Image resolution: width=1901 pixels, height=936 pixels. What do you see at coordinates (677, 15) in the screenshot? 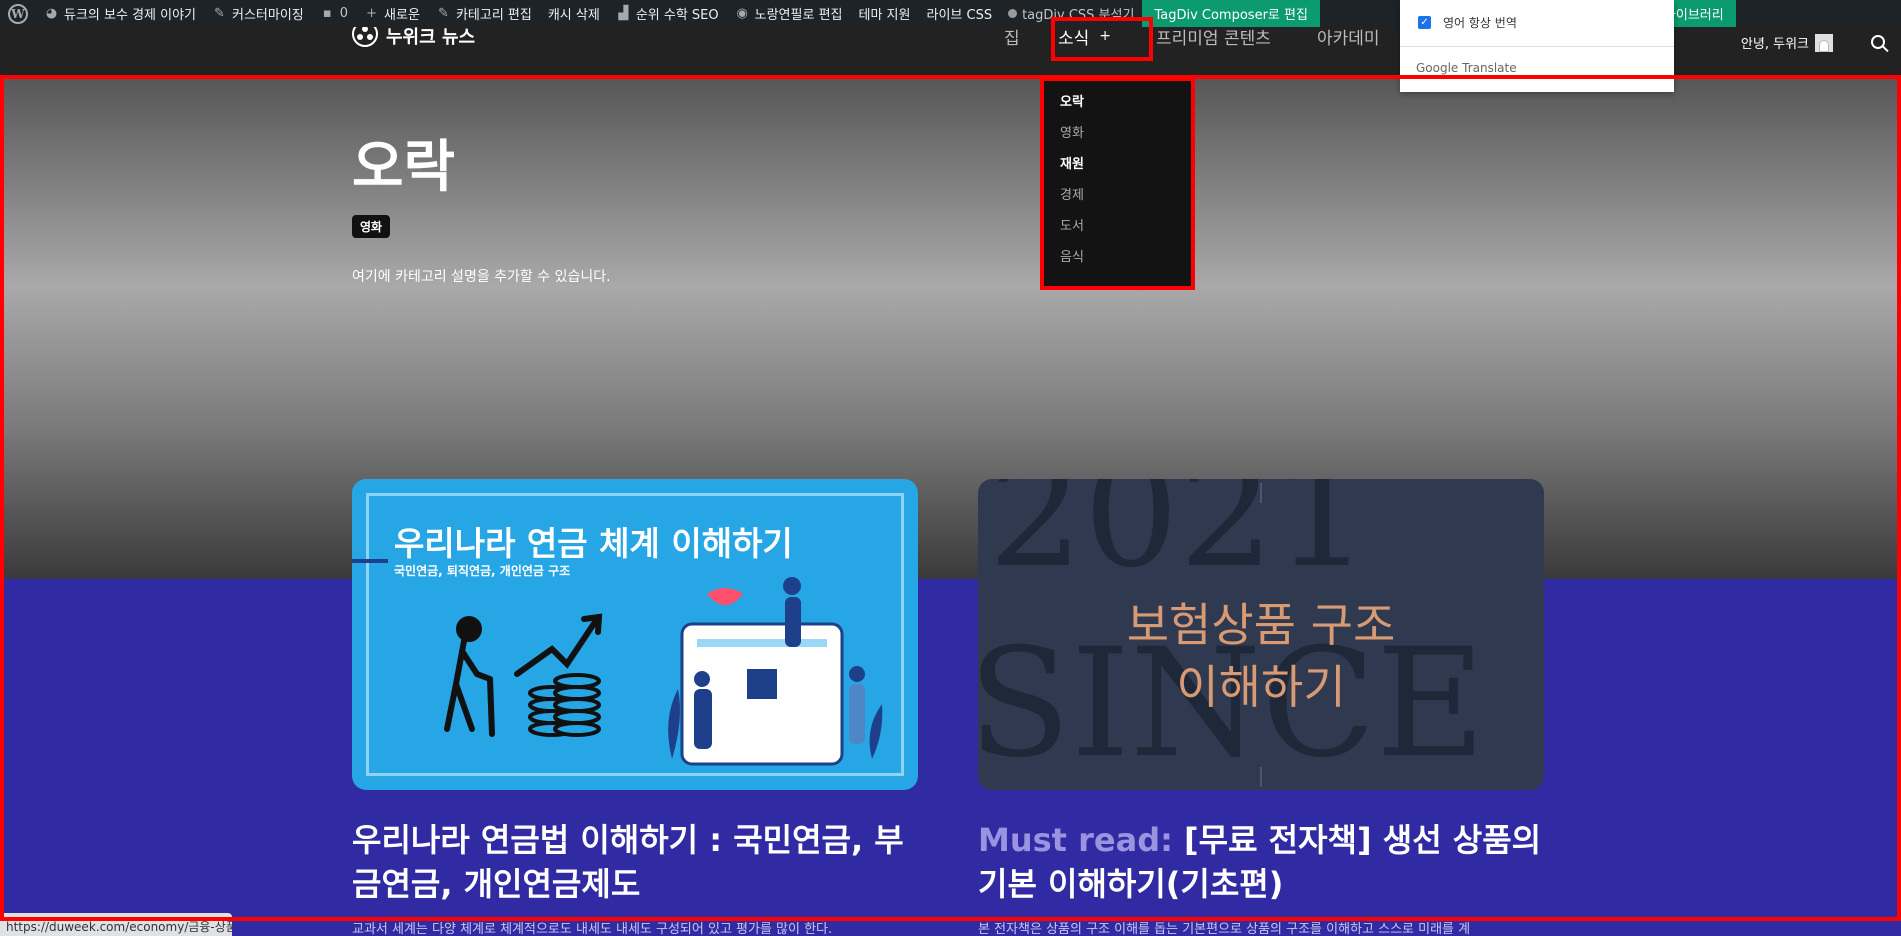
I see `rank-math-label: 순위 수학 SEO` at bounding box center [677, 15].